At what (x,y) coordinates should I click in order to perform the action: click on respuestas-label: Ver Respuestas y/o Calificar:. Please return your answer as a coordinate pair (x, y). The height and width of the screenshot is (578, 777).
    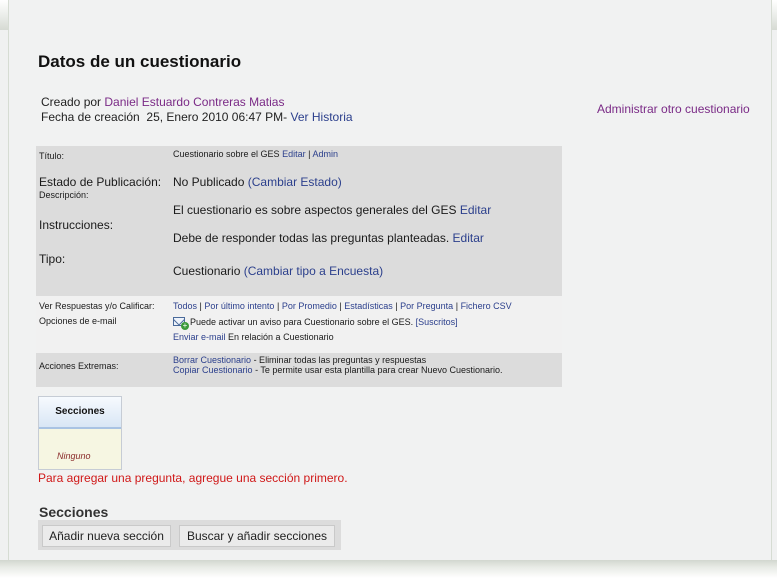
    Looking at the image, I should click on (97, 306).